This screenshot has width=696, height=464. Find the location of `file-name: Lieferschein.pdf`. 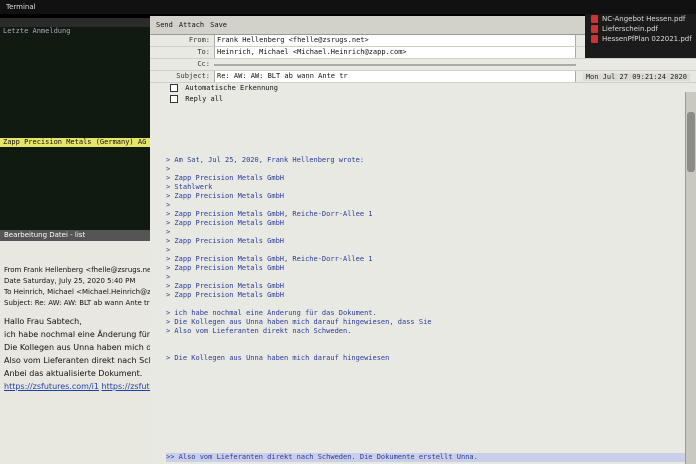

file-name: Lieferschein.pdf is located at coordinates (630, 29).